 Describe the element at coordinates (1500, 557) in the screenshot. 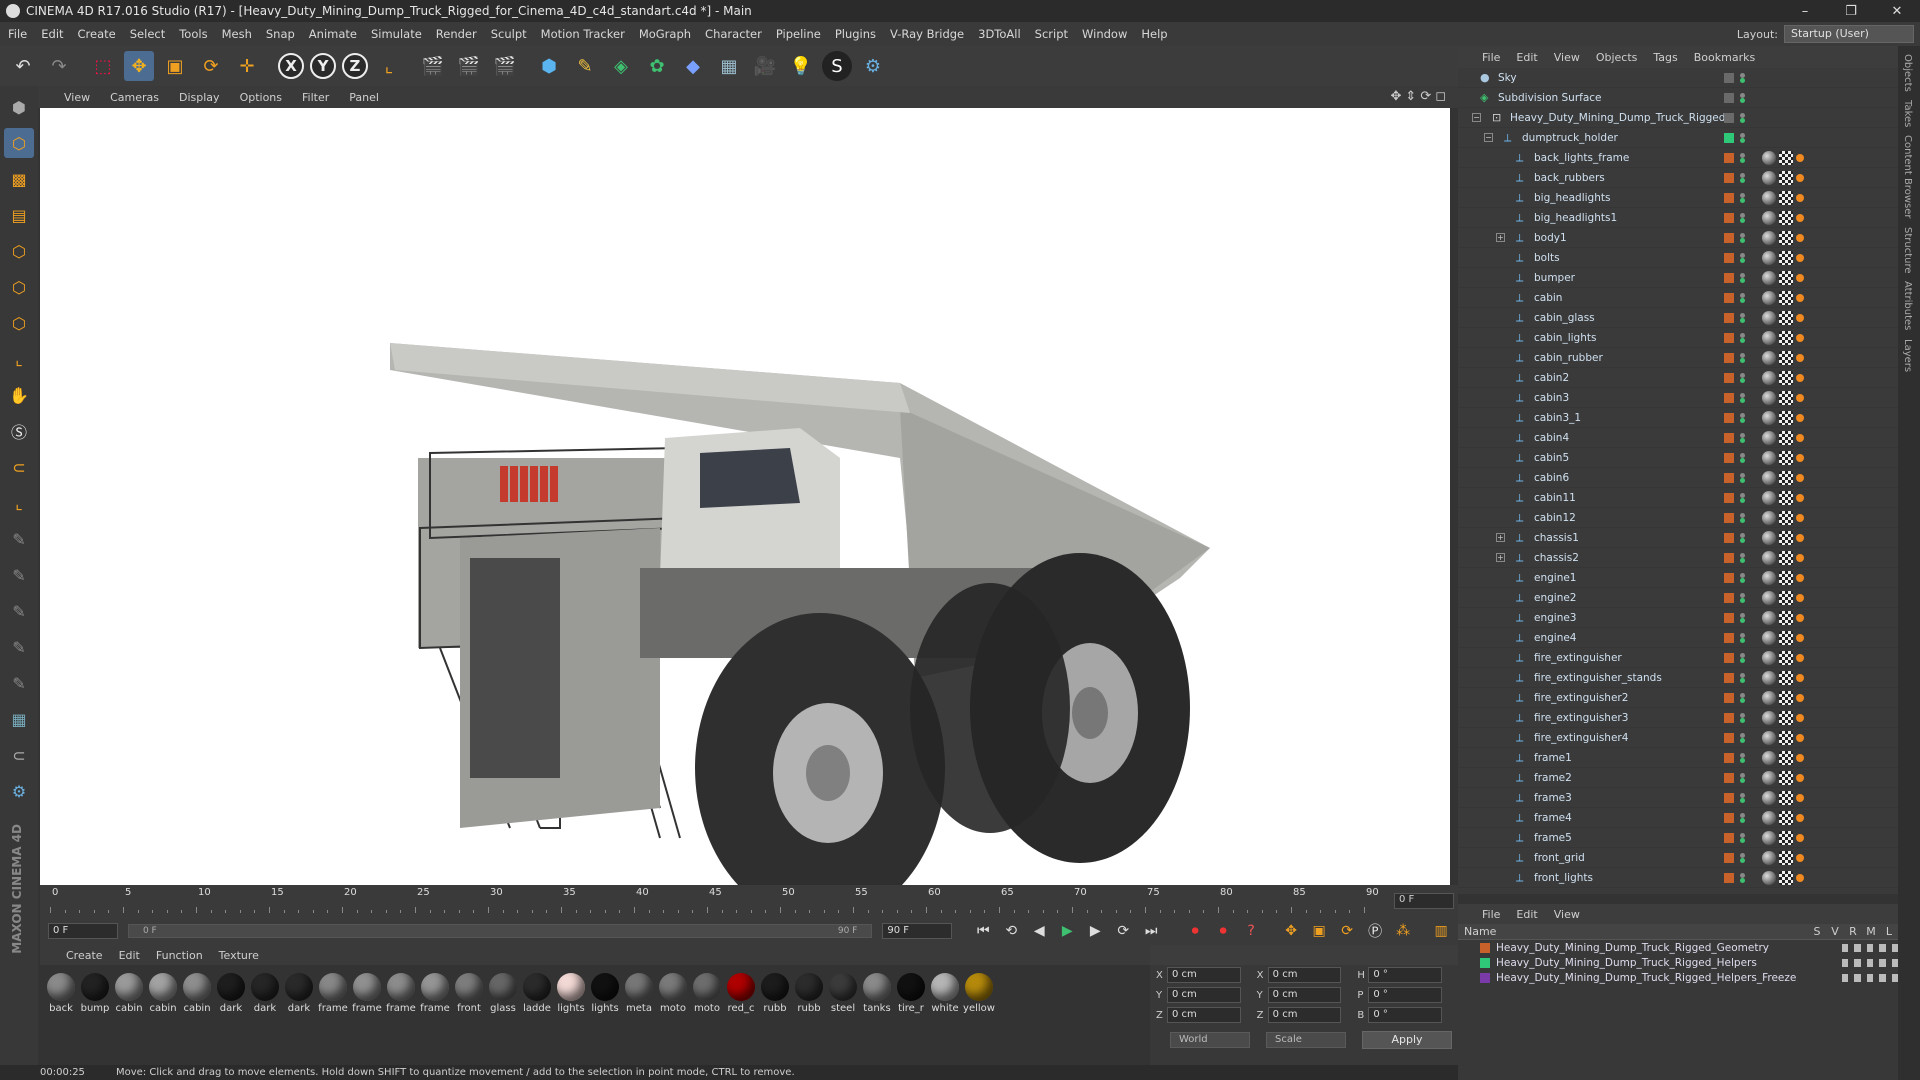

I see `expand-toggle-icon: +` at that location.